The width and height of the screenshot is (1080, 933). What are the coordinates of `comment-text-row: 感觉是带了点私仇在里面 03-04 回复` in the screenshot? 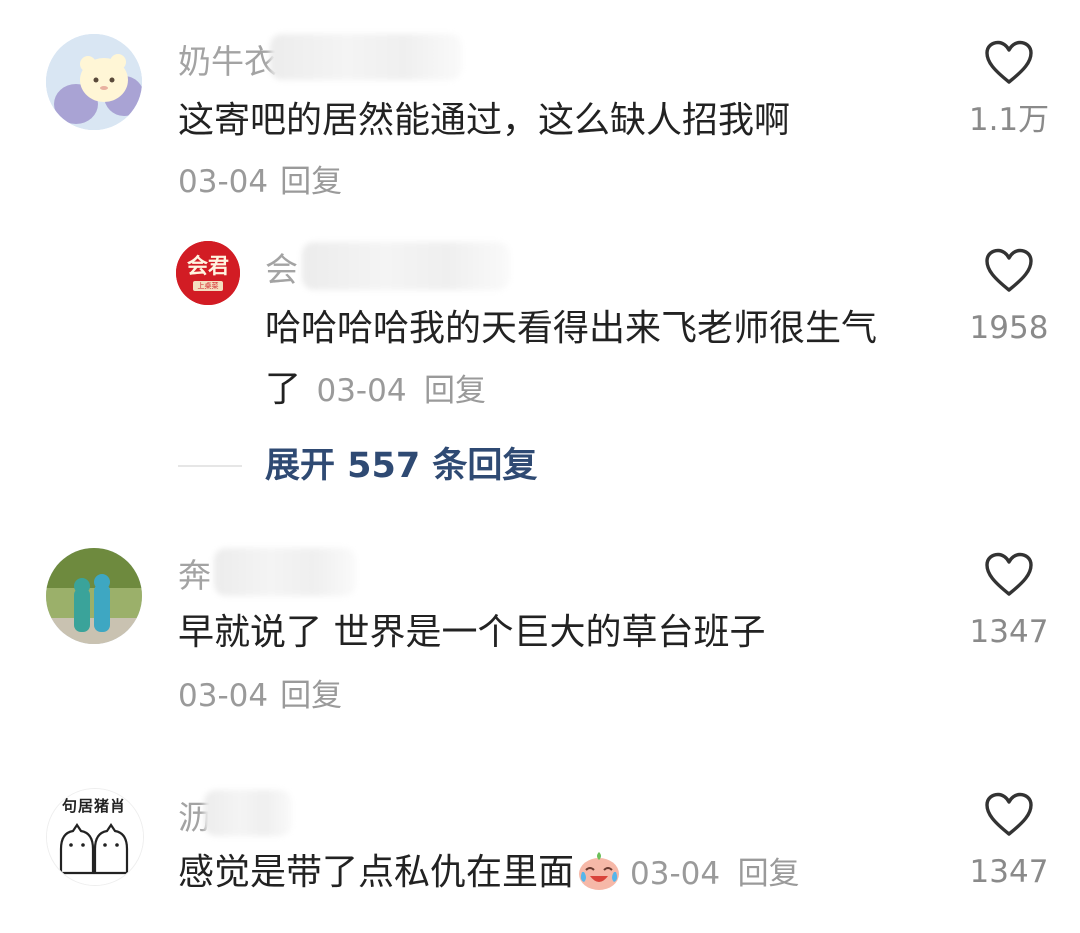 It's located at (489, 873).